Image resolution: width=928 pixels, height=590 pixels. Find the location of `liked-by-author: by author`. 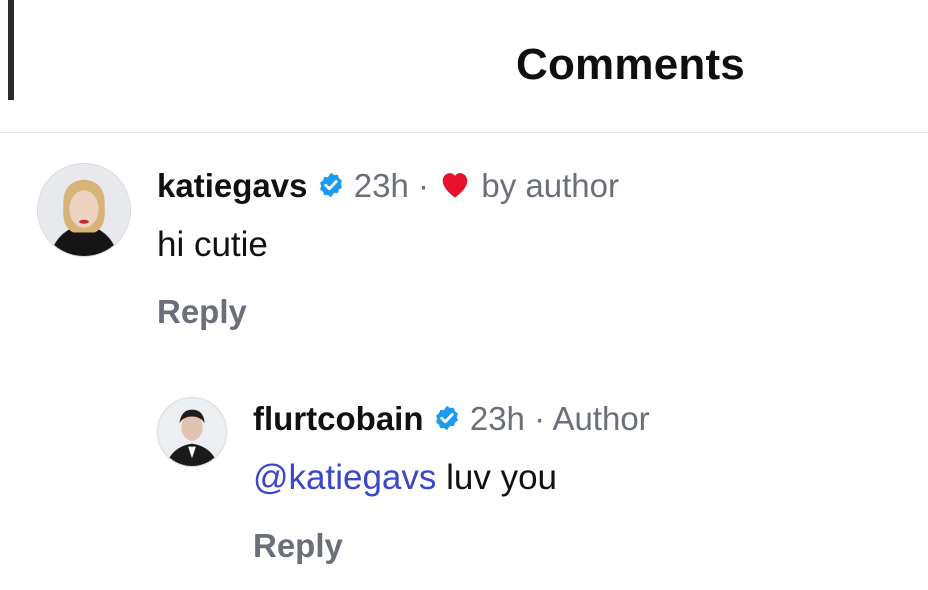

liked-by-author: by author is located at coordinates (550, 185).